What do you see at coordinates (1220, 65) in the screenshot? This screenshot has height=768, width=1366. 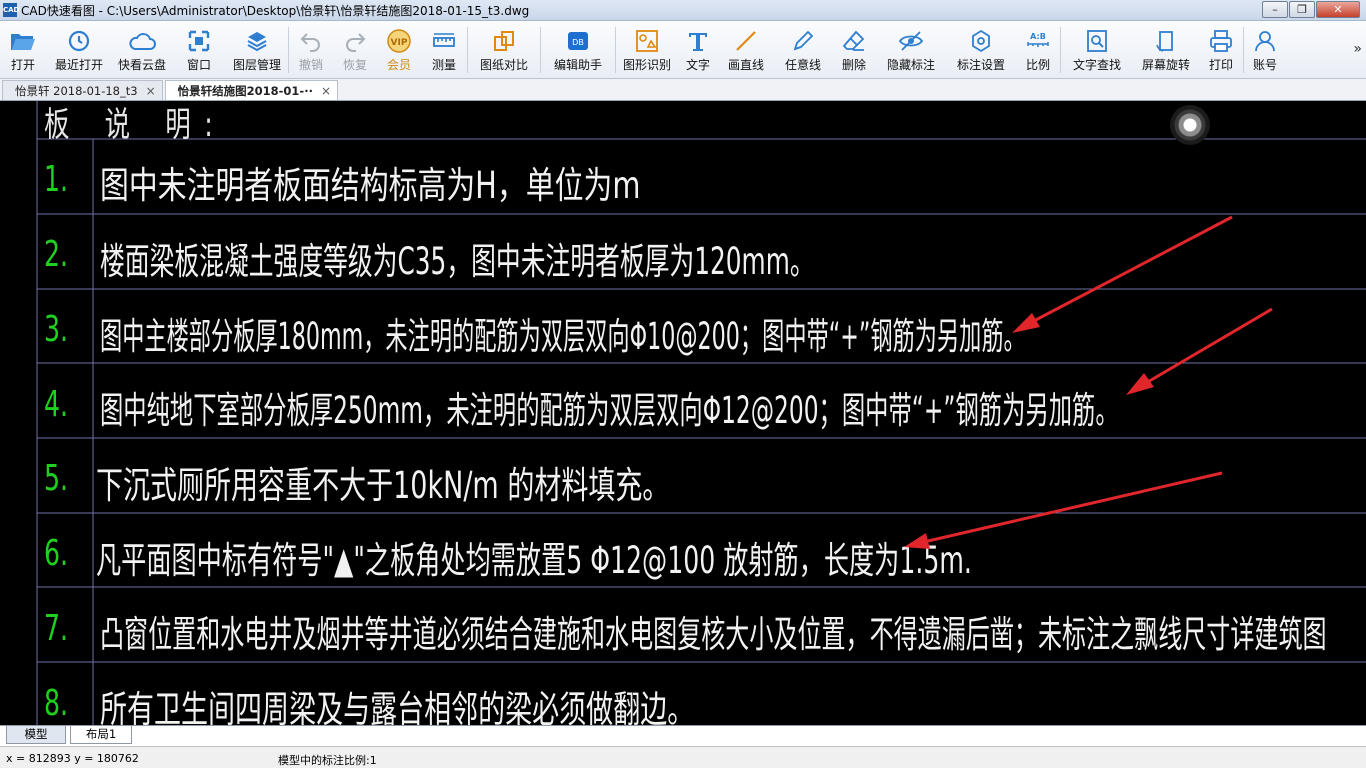 I see `print-label: 打印` at bounding box center [1220, 65].